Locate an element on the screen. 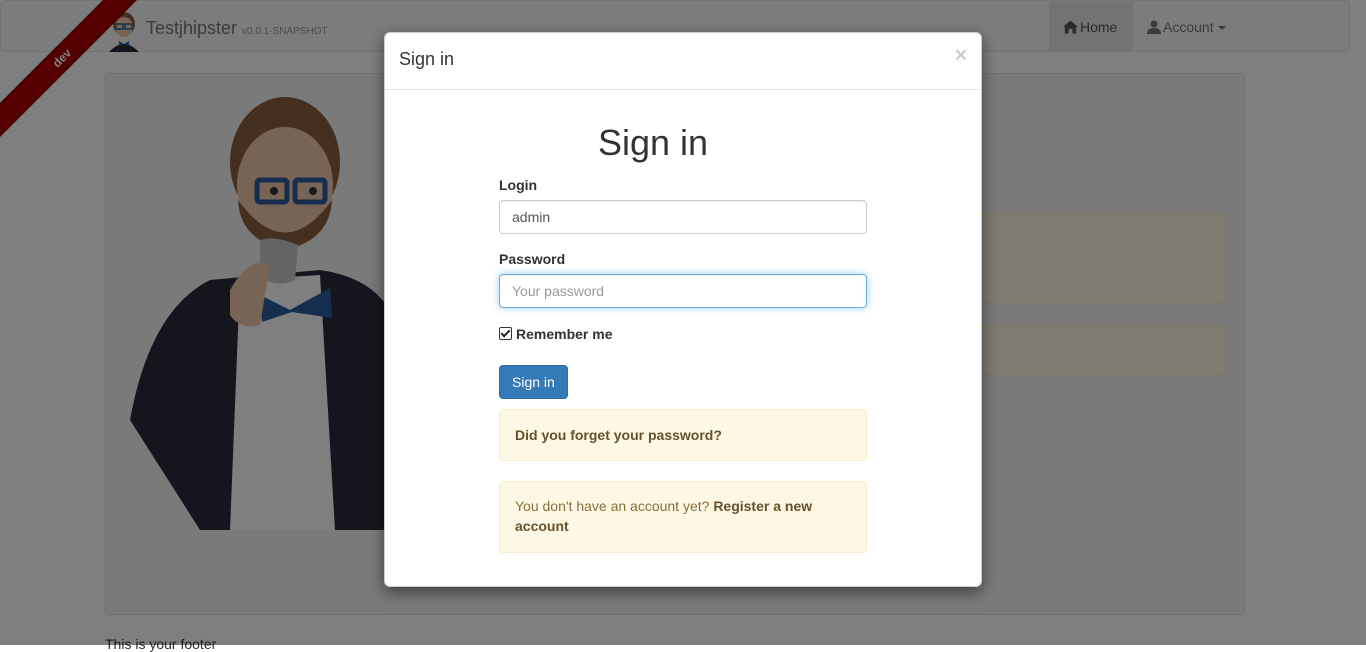 The image size is (1366, 652). register-prompt: You don't have an account yet? is located at coordinates (612, 506).